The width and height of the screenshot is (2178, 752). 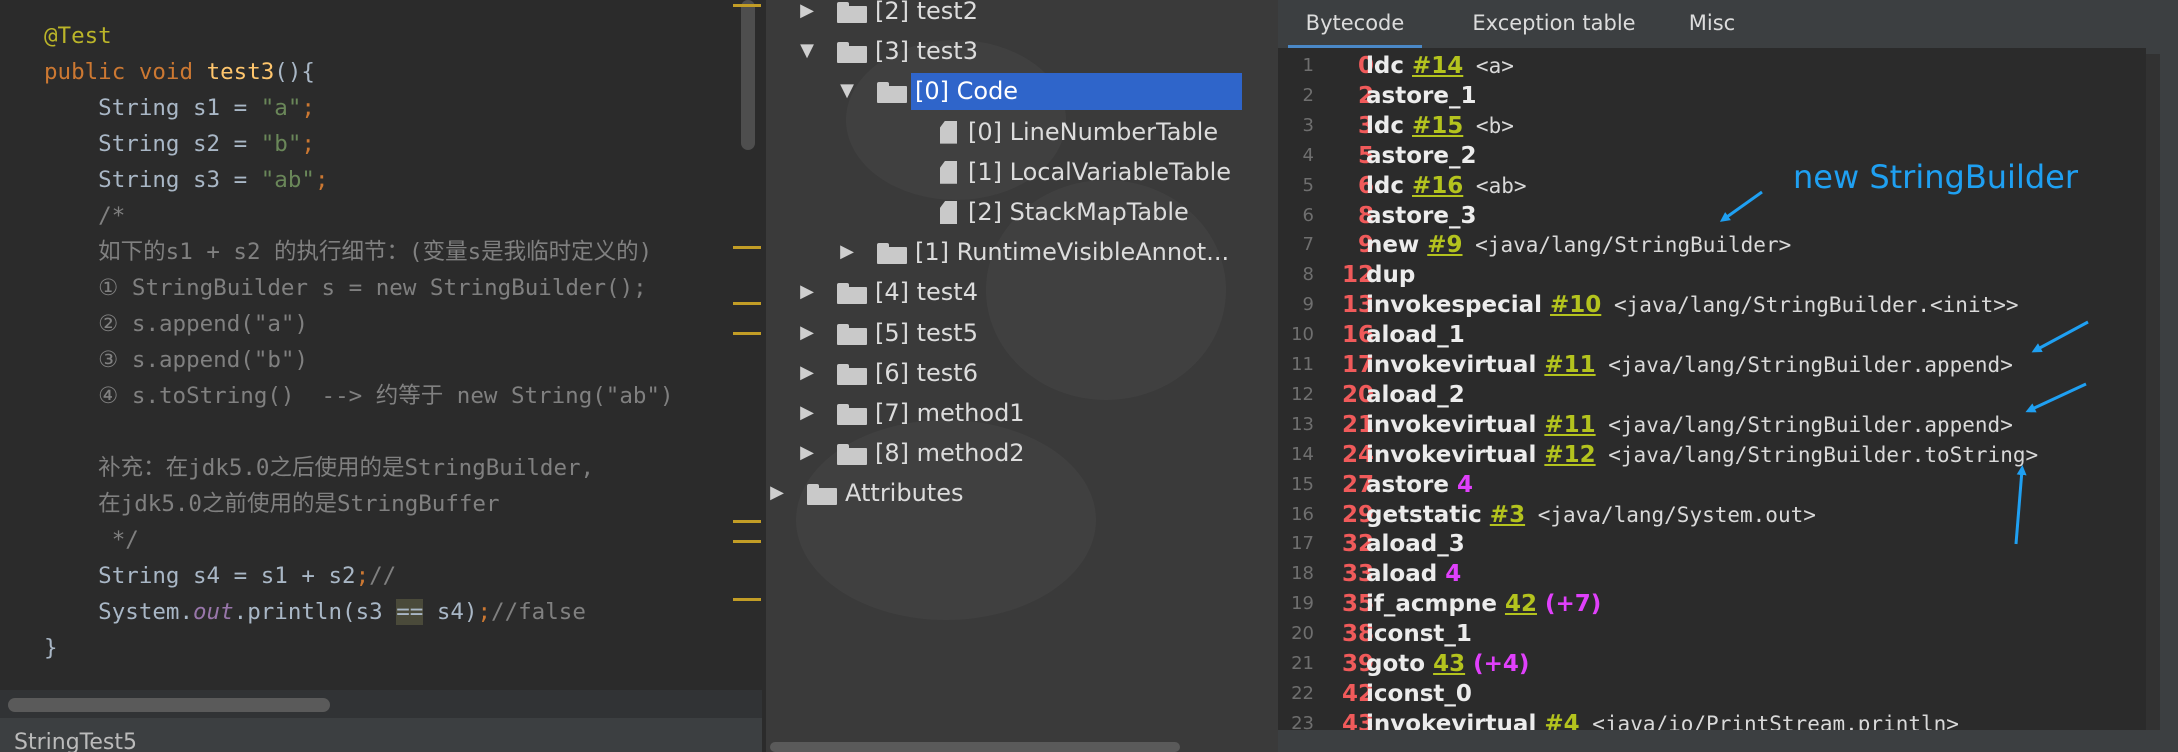 What do you see at coordinates (2153, 394) in the screenshot?
I see `bytecode-vertical-scrollbar` at bounding box center [2153, 394].